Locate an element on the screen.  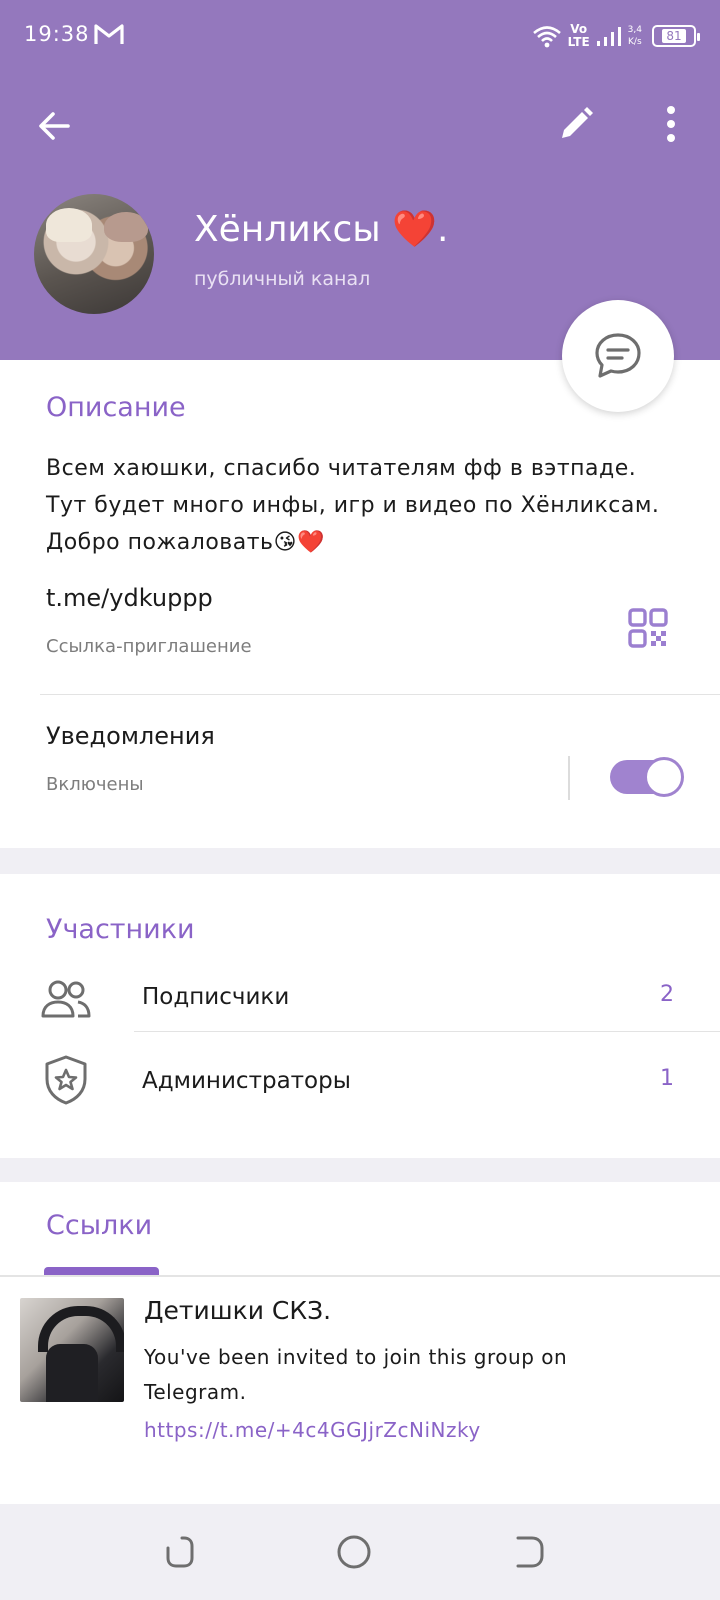
shield-star-icon is located at coordinates (66, 1080).